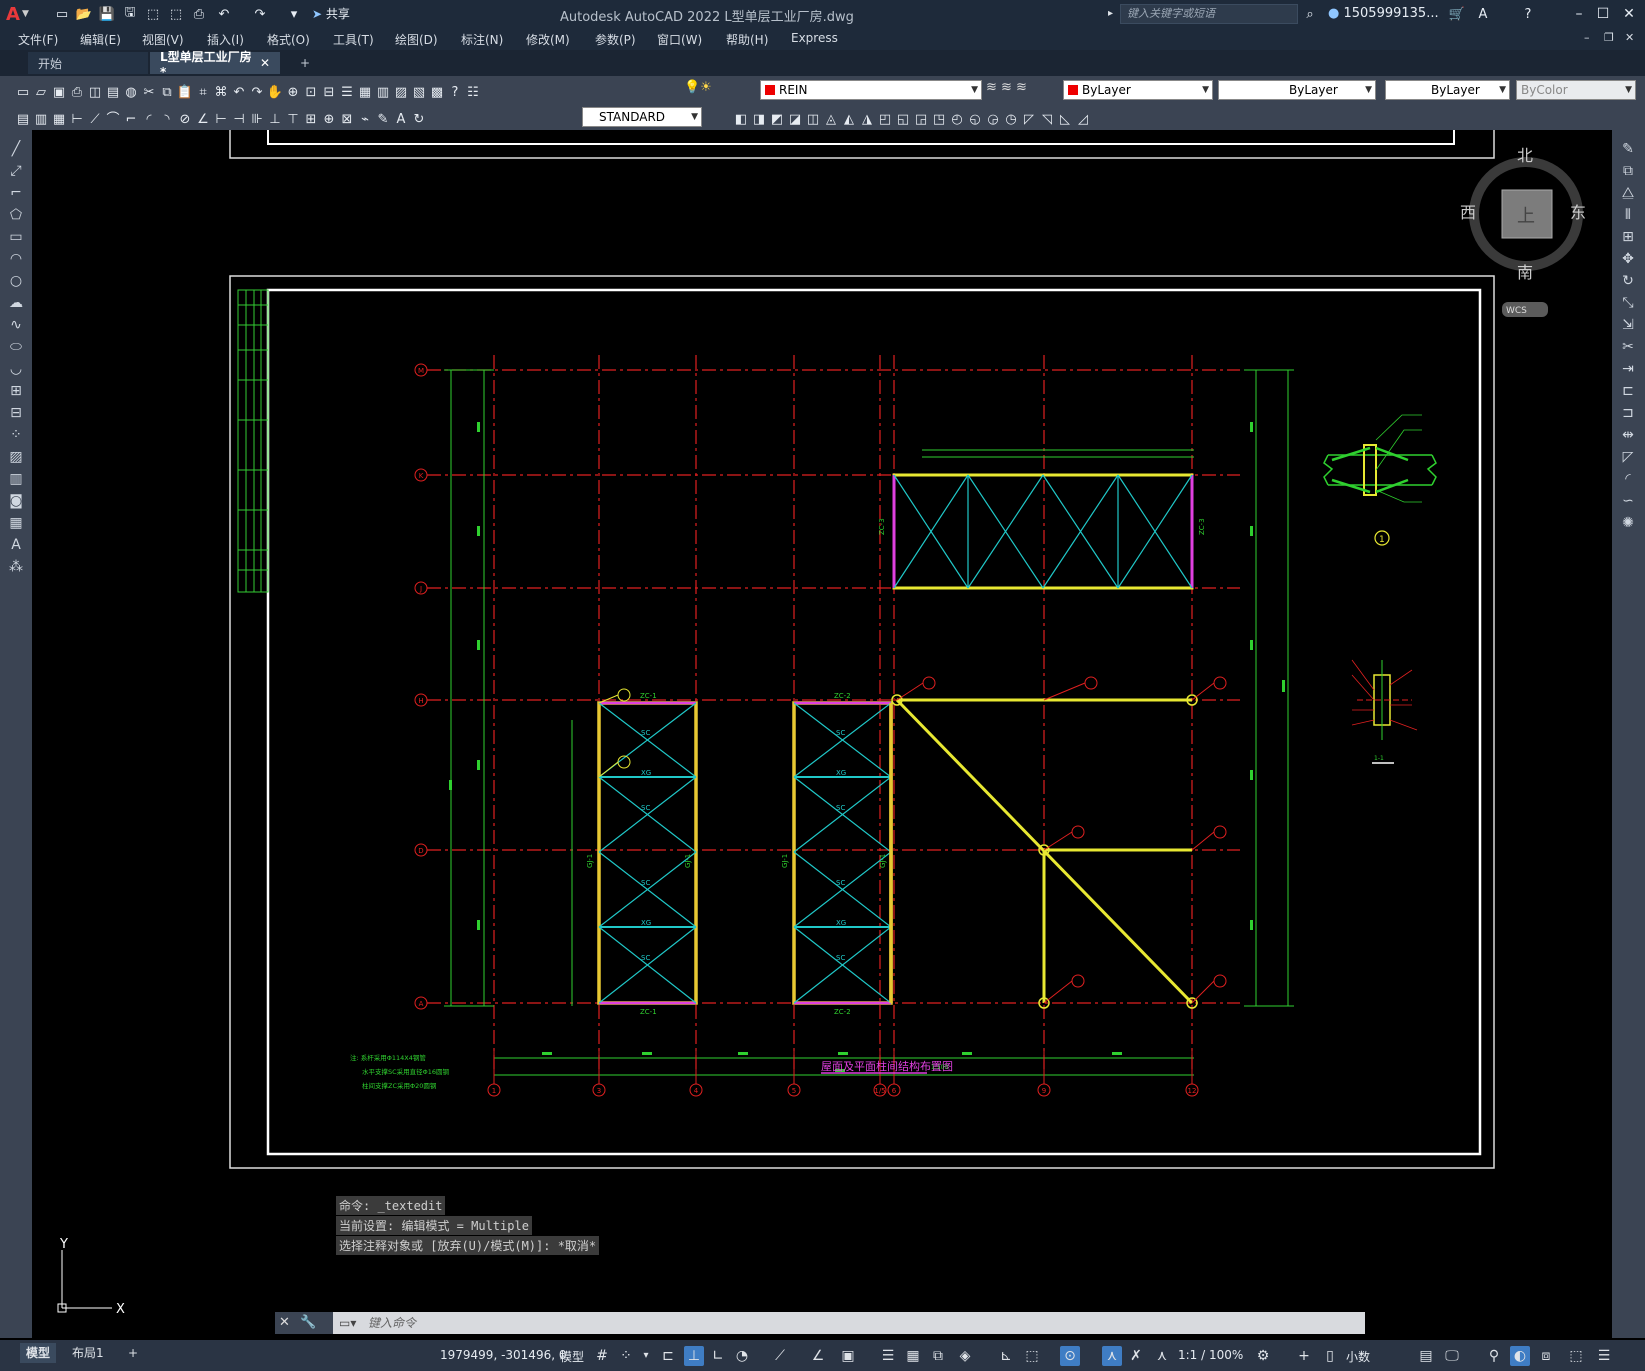  What do you see at coordinates (1210, 1355) in the screenshot?
I see `annotation-scale-value: 1:1 / 100%` at bounding box center [1210, 1355].